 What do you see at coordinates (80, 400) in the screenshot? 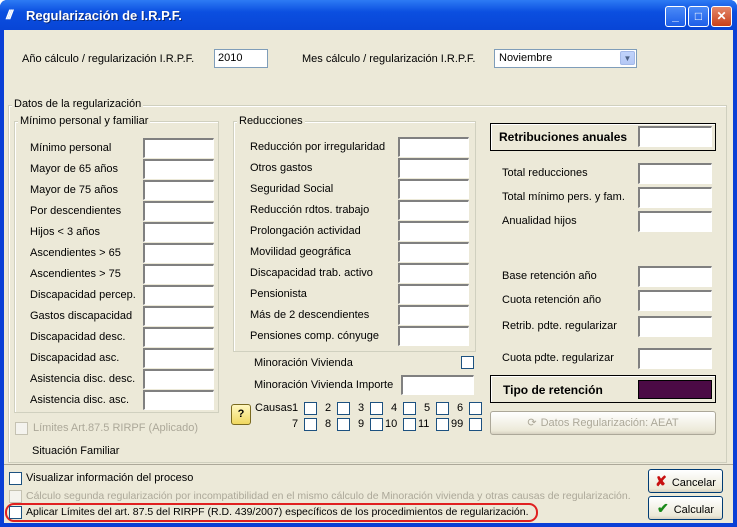
I see `minimo-item-label: Asistencia disc. asc.` at bounding box center [80, 400].